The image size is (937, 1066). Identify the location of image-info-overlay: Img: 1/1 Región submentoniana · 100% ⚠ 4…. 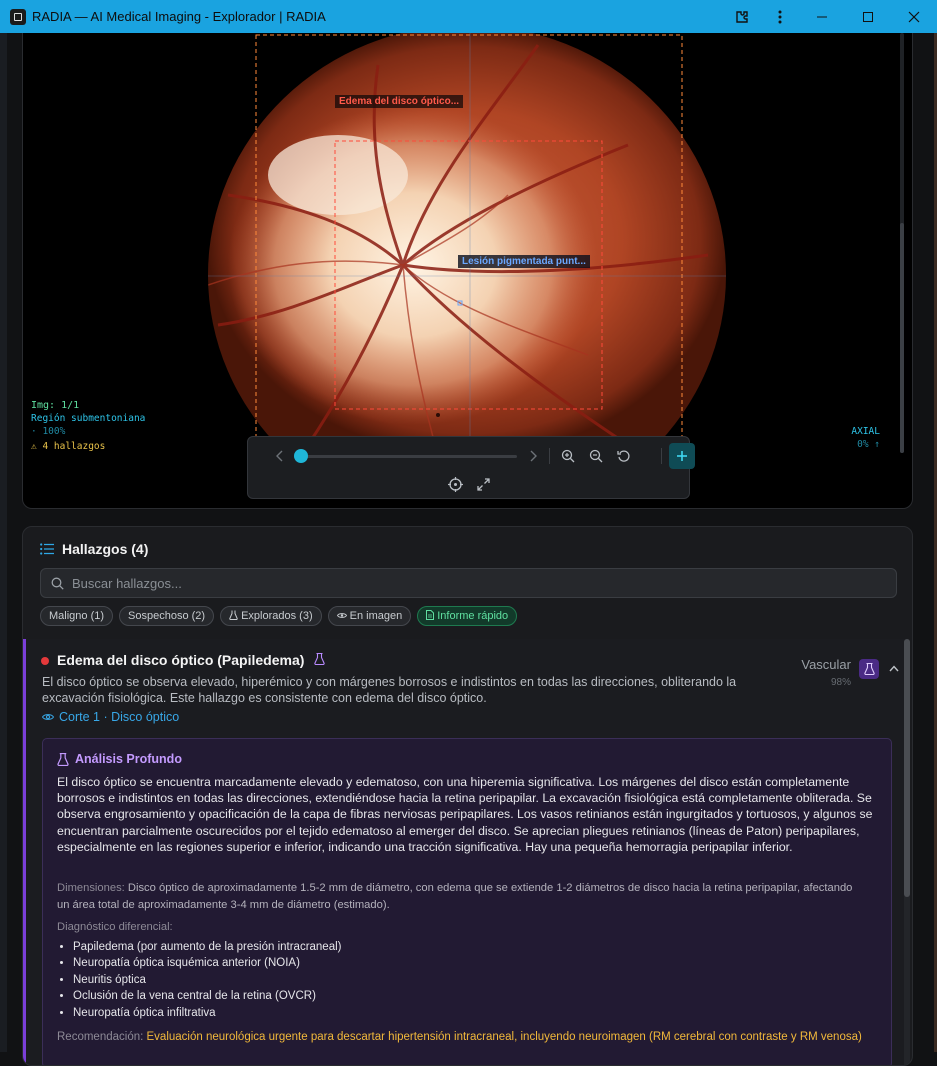
(88, 426).